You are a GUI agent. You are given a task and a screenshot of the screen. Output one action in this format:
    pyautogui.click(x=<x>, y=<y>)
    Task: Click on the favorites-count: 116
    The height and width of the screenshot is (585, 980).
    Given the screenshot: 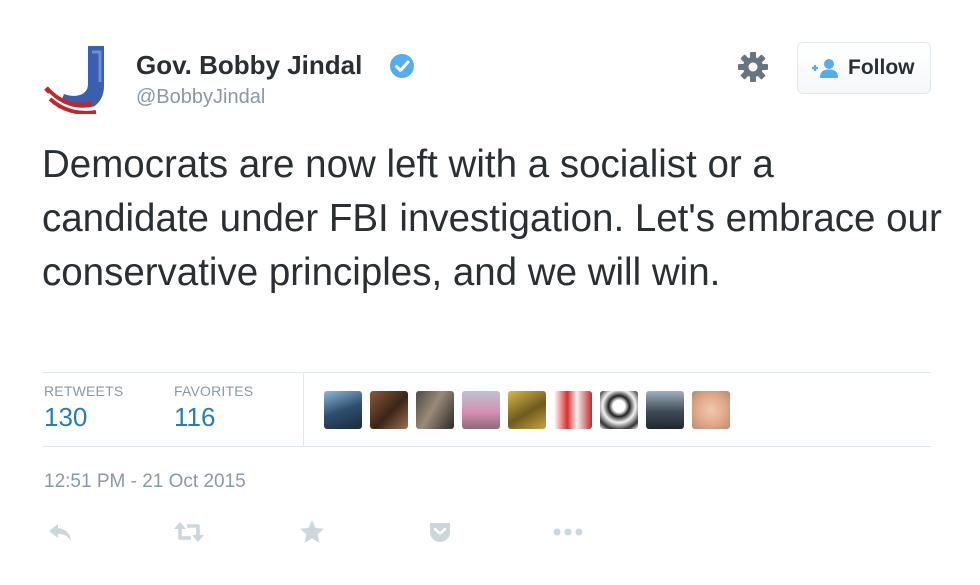 What is the action you would take?
    pyautogui.click(x=194, y=417)
    